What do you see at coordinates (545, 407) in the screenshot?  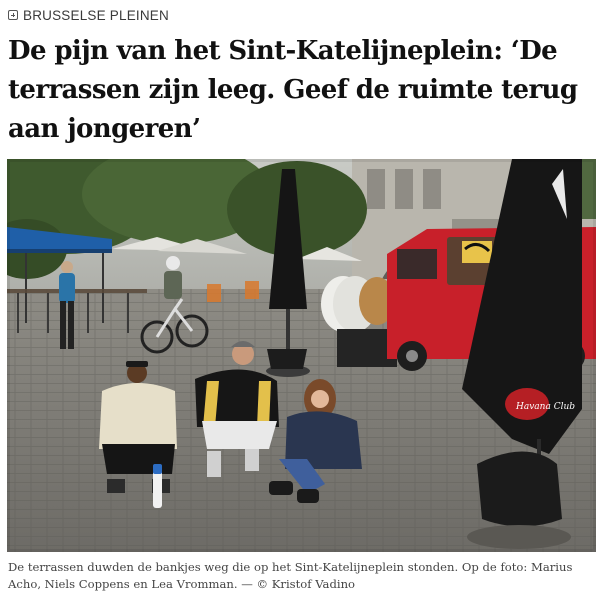 I see `umbrella-brand-text: Havana Club` at bounding box center [545, 407].